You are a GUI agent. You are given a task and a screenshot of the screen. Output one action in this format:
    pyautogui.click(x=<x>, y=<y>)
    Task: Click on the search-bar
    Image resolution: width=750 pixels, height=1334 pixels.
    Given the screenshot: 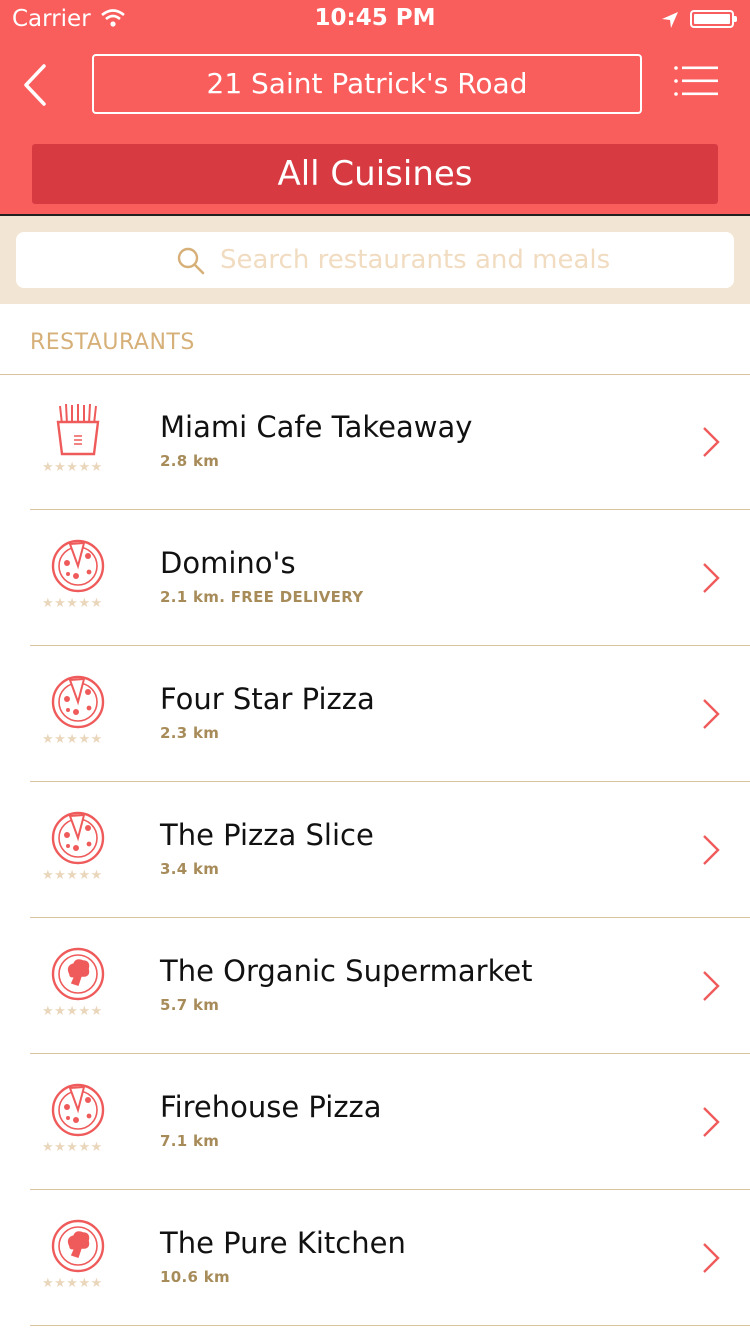 What is the action you would take?
    pyautogui.click(x=375, y=260)
    